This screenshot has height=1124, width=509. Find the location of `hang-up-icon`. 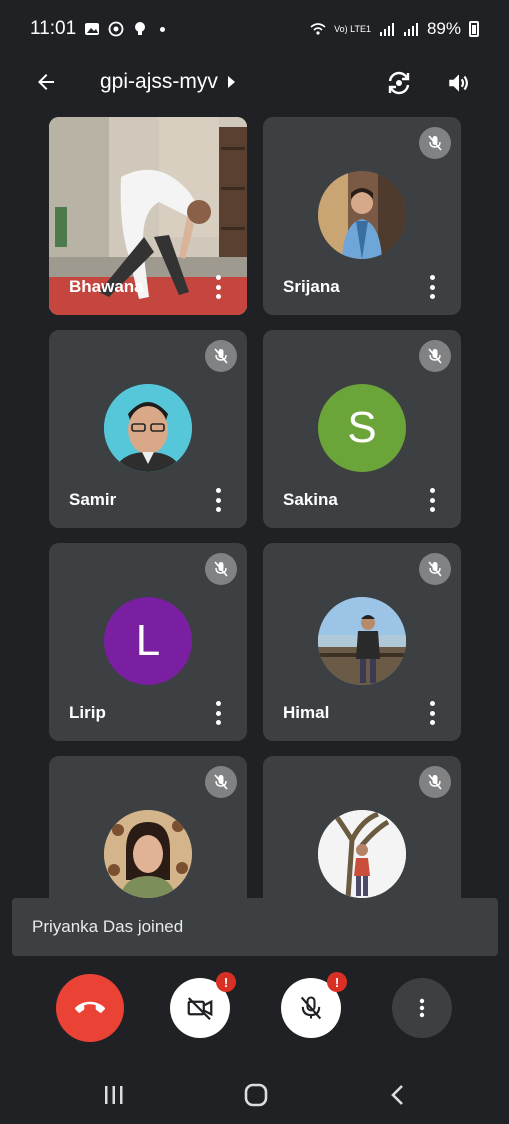

hang-up-icon is located at coordinates (90, 1007).